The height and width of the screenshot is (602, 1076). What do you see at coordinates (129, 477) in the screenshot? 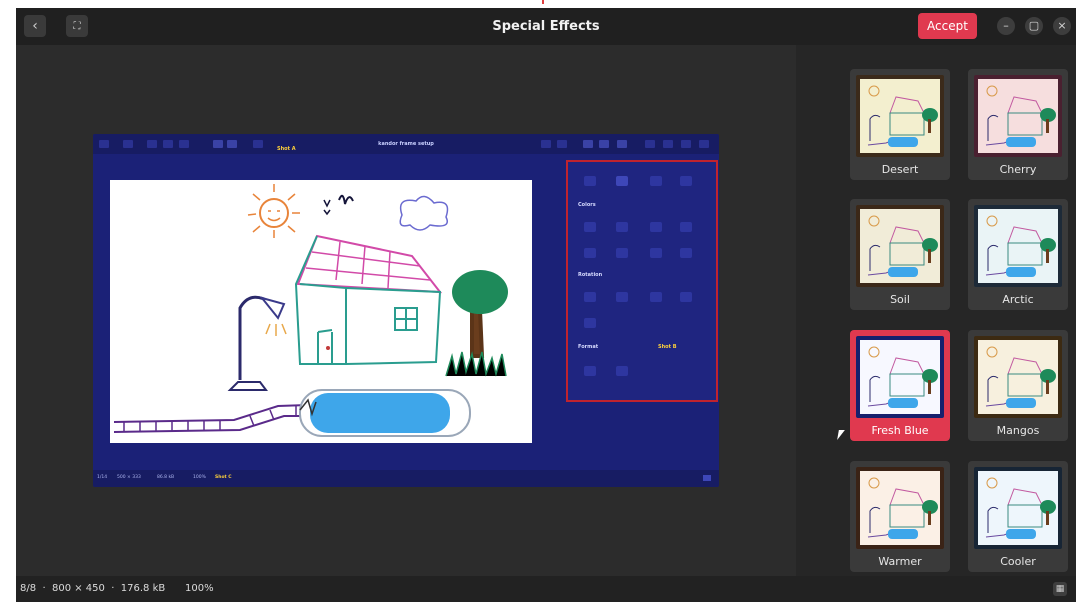
I see `preview-status-item: 500 × 333` at bounding box center [129, 477].